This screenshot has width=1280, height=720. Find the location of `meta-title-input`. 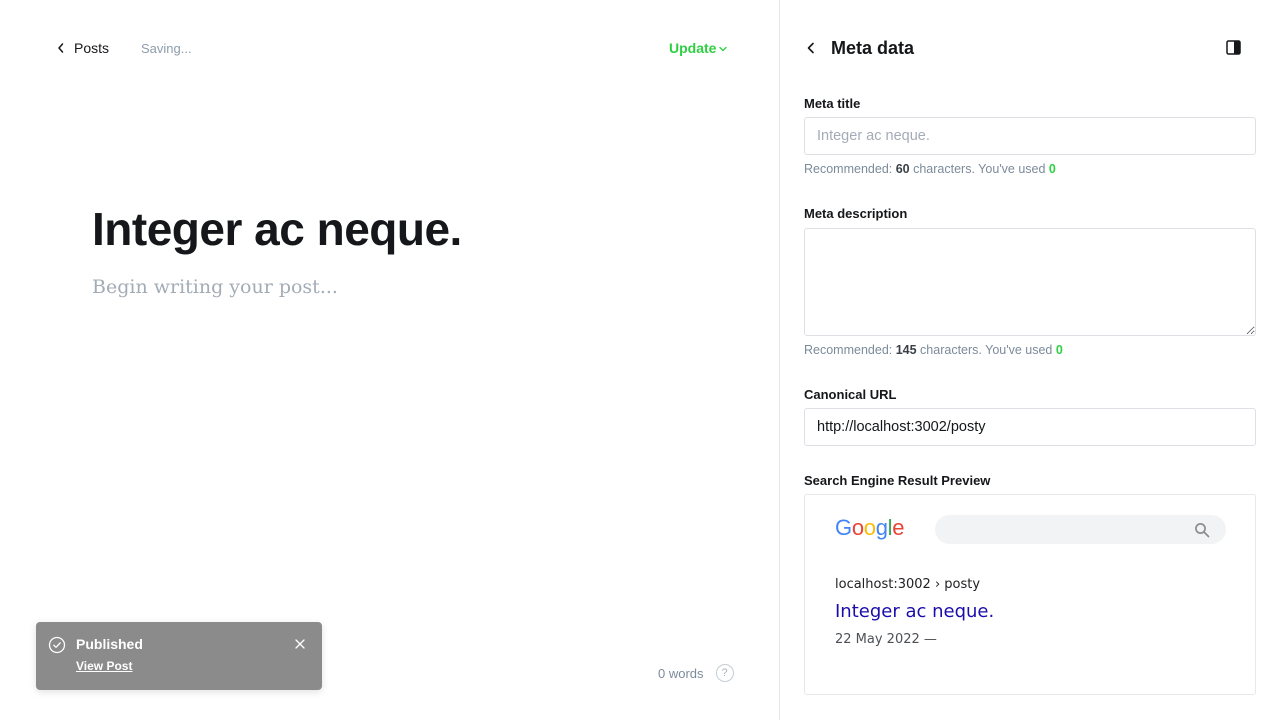

meta-title-input is located at coordinates (1030, 136).